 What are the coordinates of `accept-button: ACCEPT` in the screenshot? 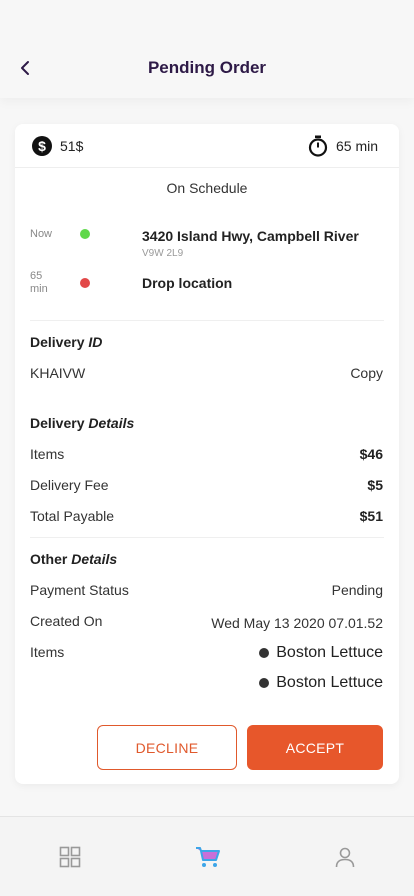 It's located at (315, 747).